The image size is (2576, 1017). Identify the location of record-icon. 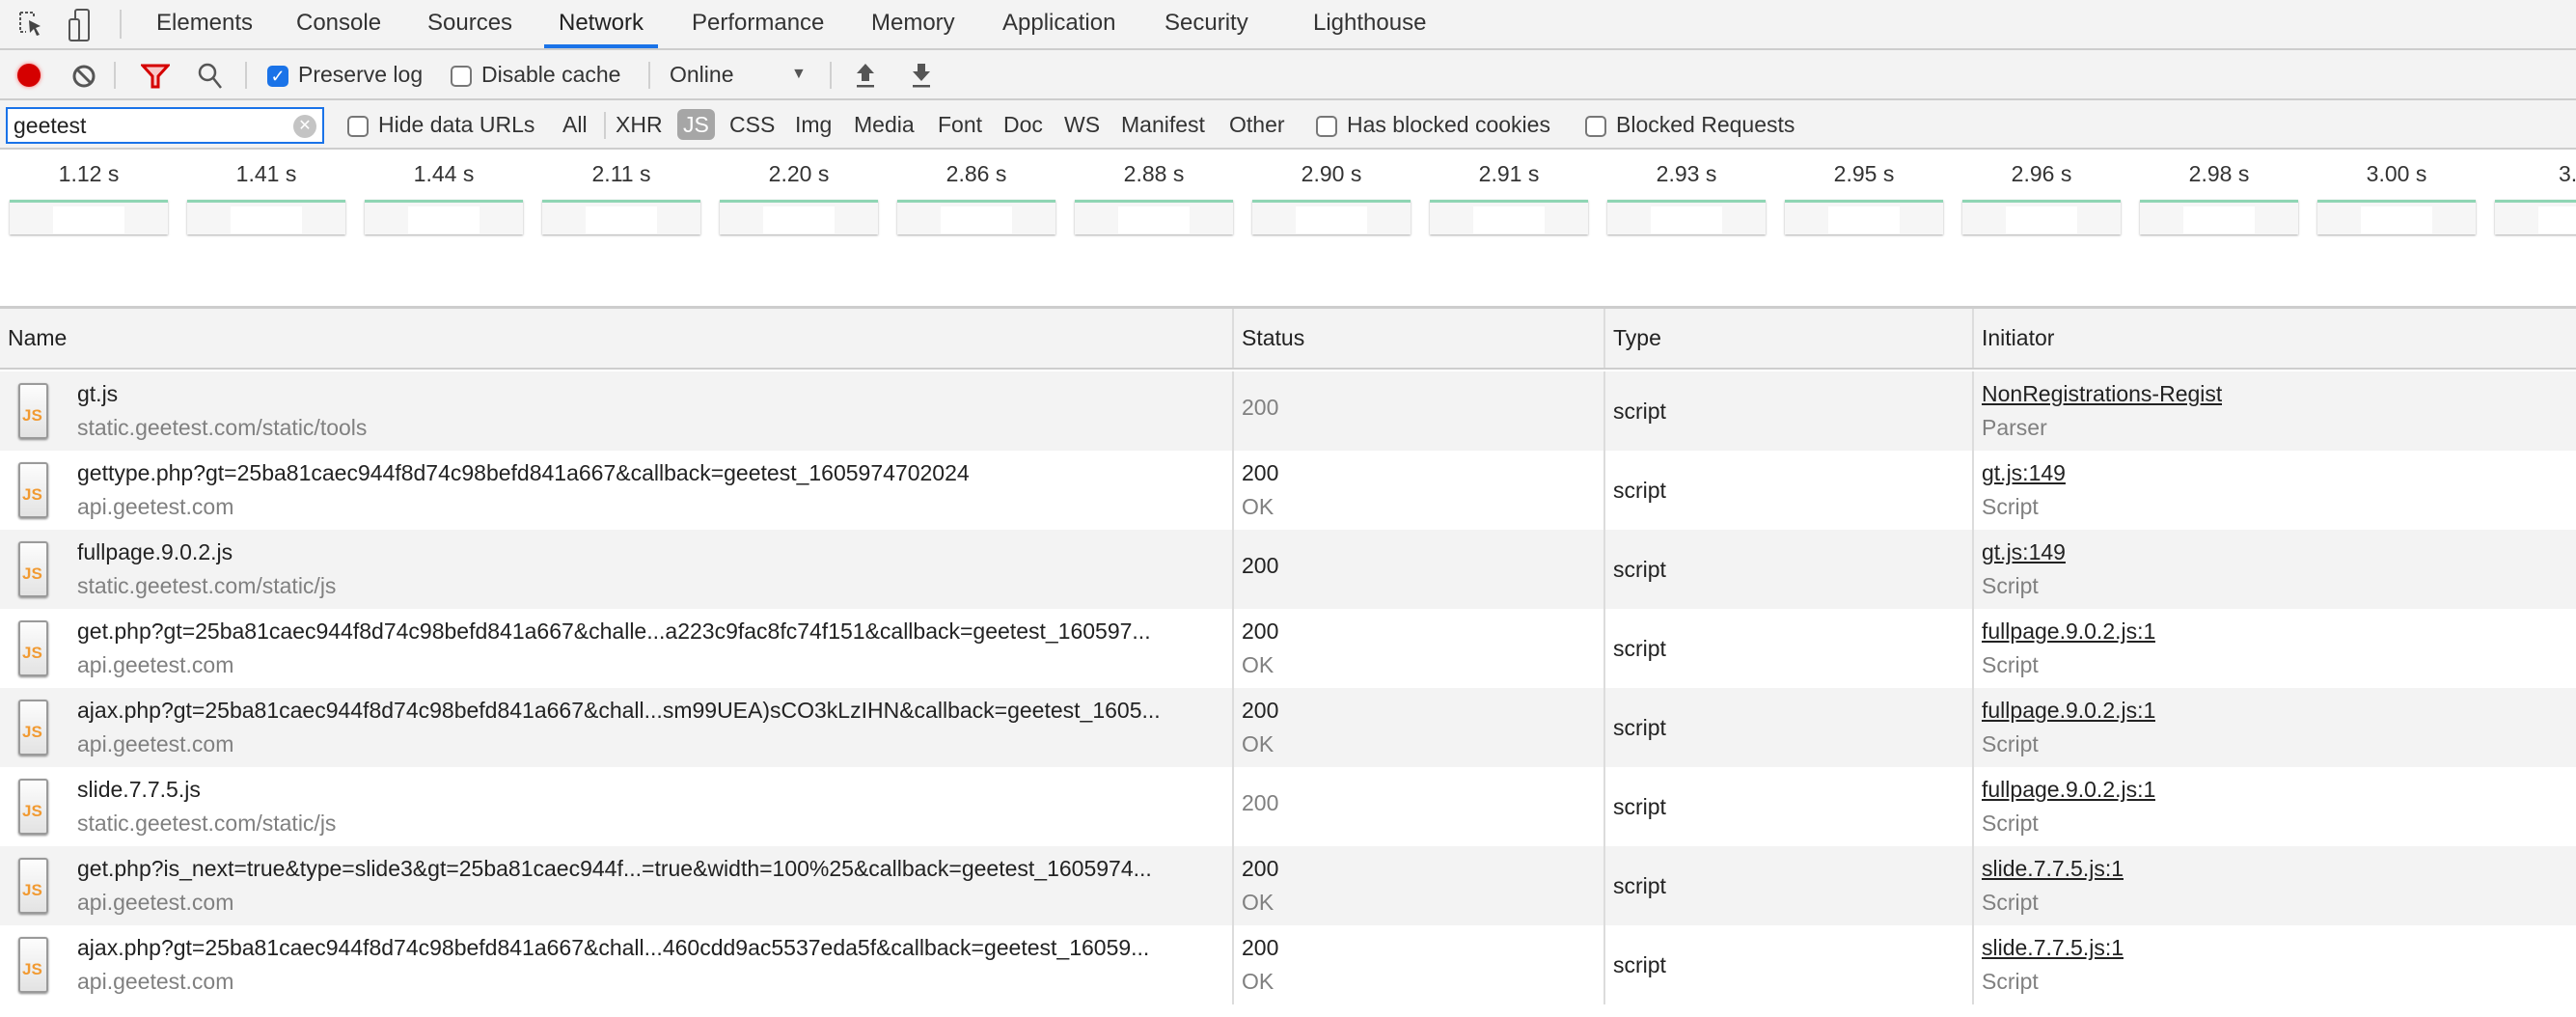
(29, 75).